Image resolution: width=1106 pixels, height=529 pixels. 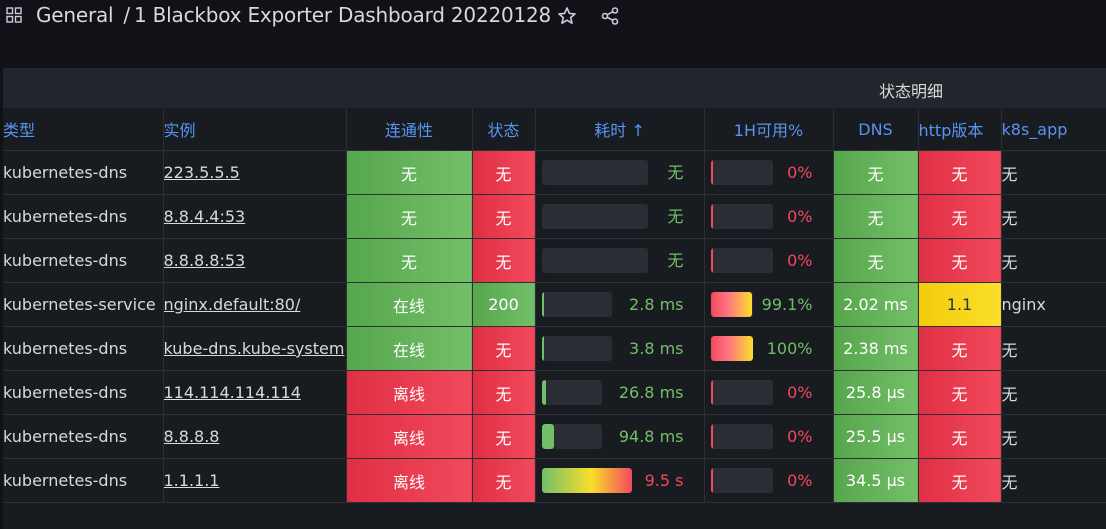 I want to click on cell-instance: 223.5.5.5, so click(x=255, y=172).